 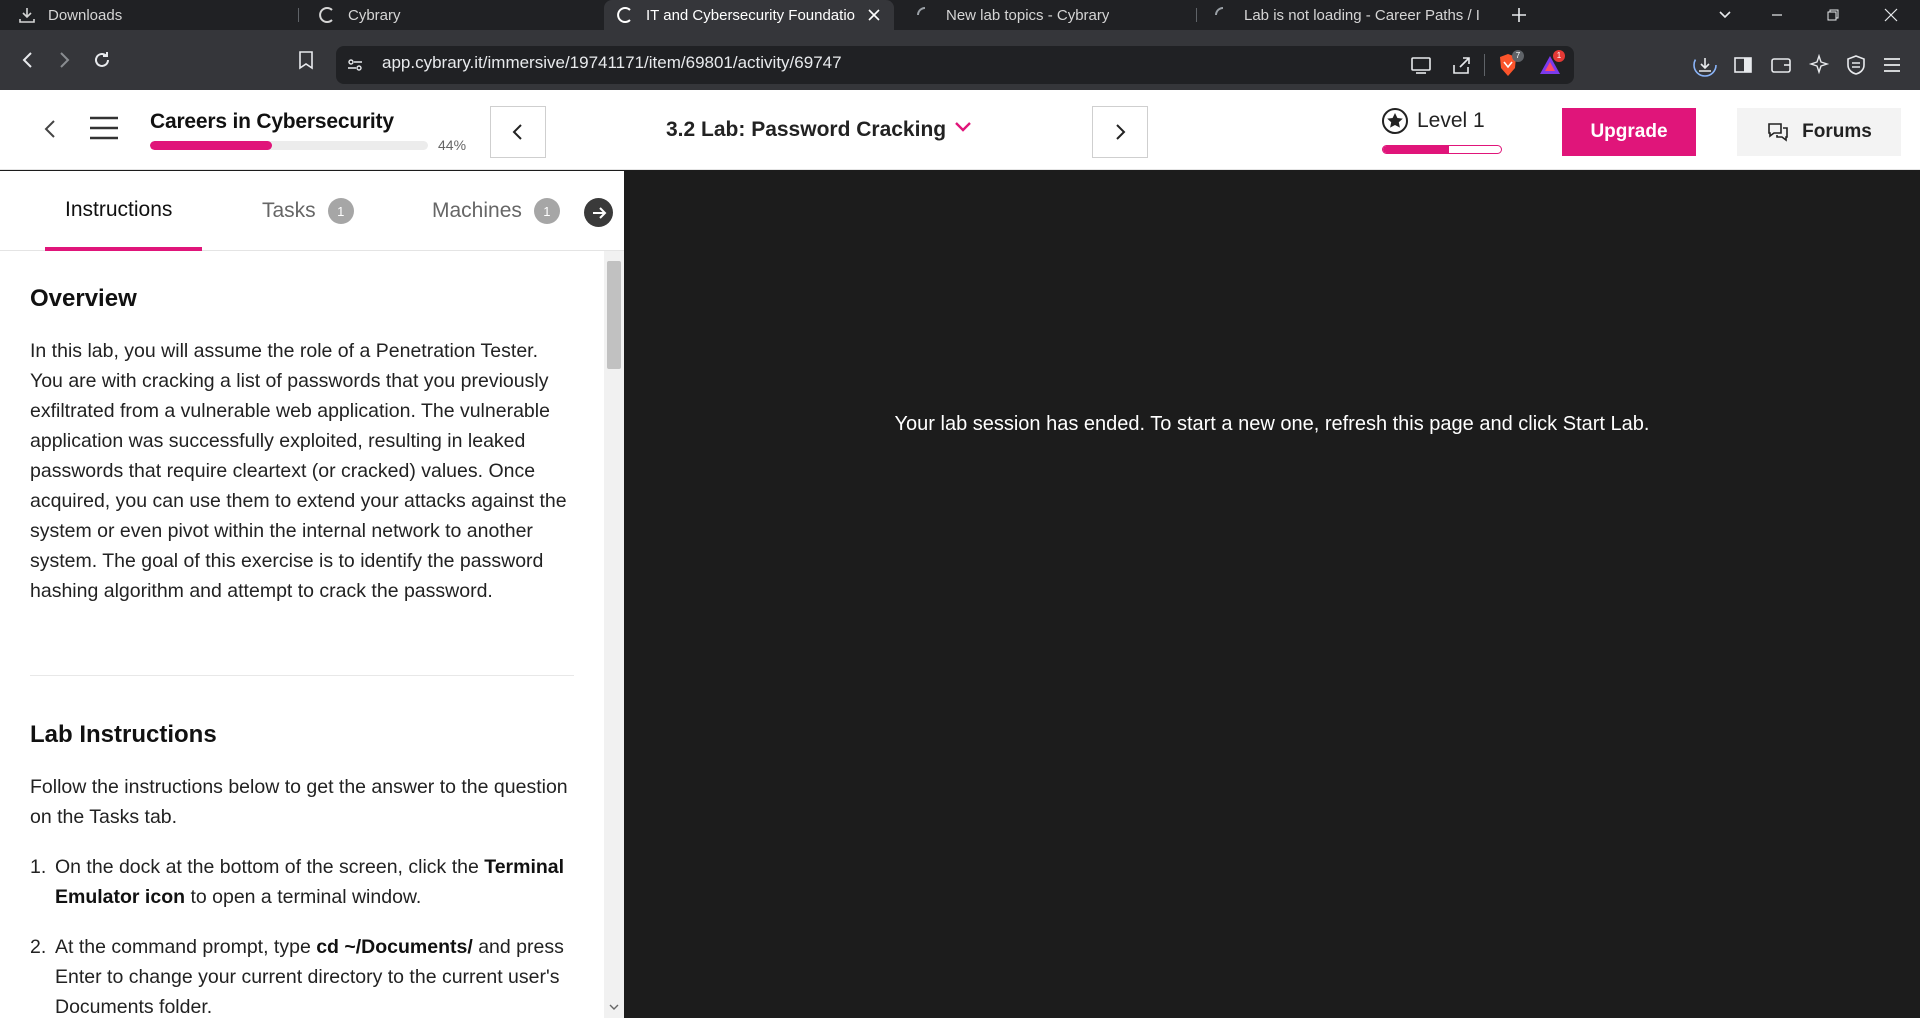 I want to click on tab-machines: Machines 1, so click(x=496, y=211).